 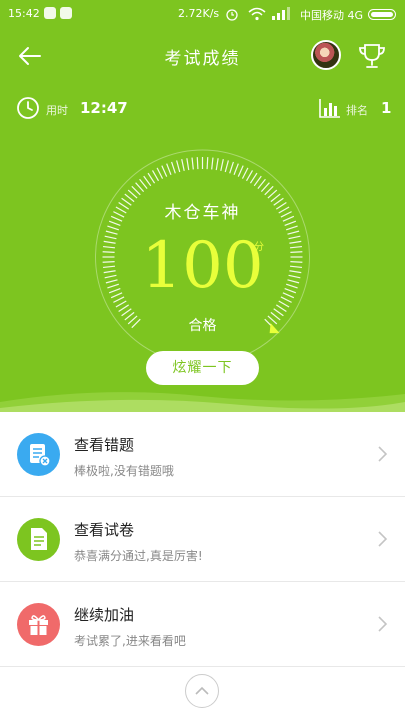 I want to click on time-used-value: 12:47, so click(x=104, y=108).